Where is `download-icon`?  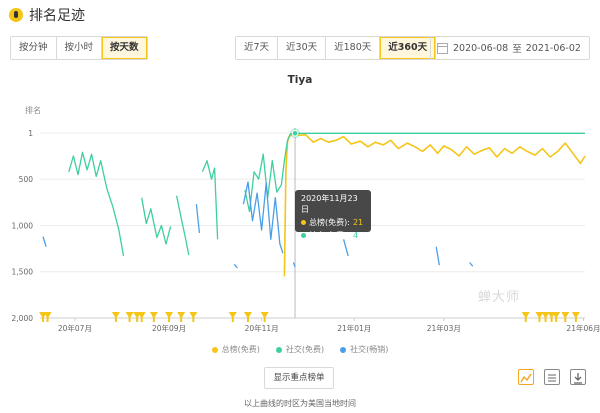
download-icon is located at coordinates (578, 377).